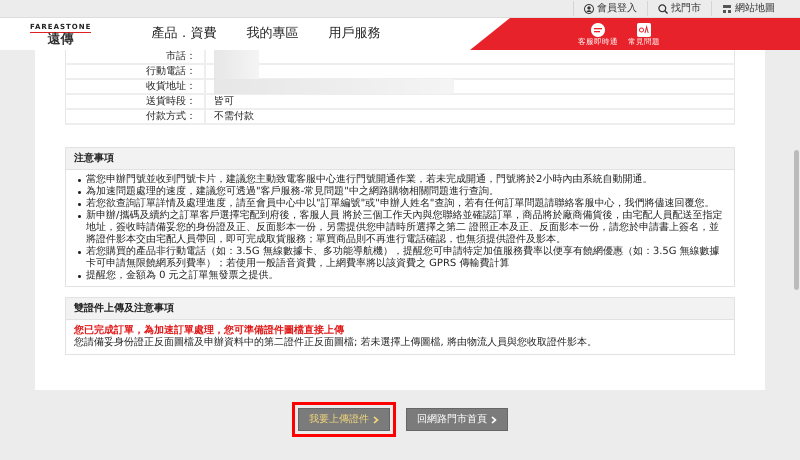 This screenshot has height=460, width=800. I want to click on top-link: 網站地圖, so click(748, 8).